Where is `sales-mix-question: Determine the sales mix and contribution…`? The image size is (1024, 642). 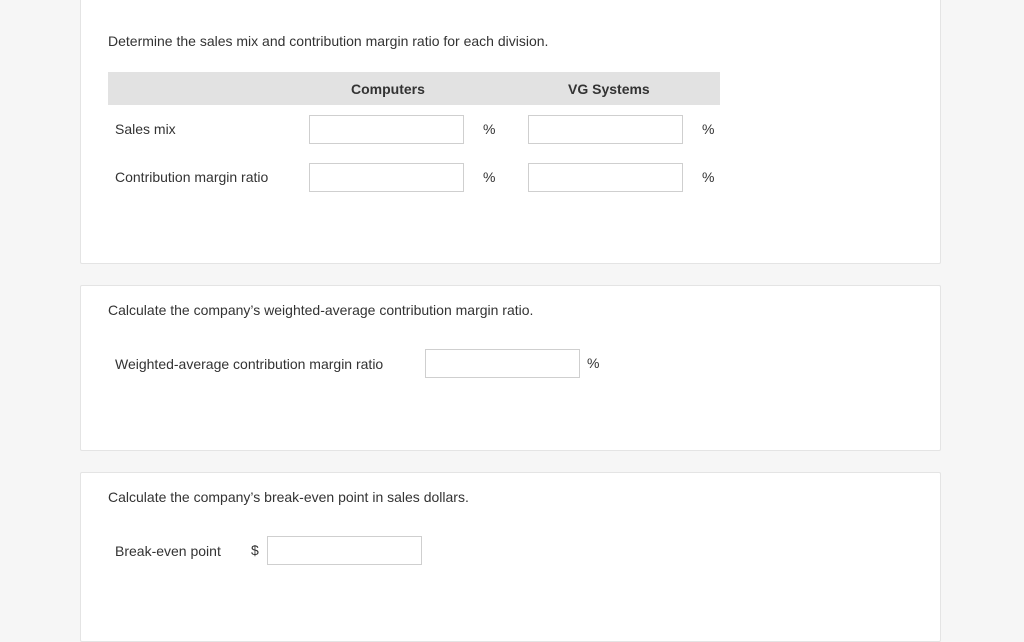 sales-mix-question: Determine the sales mix and contribution… is located at coordinates (328, 41).